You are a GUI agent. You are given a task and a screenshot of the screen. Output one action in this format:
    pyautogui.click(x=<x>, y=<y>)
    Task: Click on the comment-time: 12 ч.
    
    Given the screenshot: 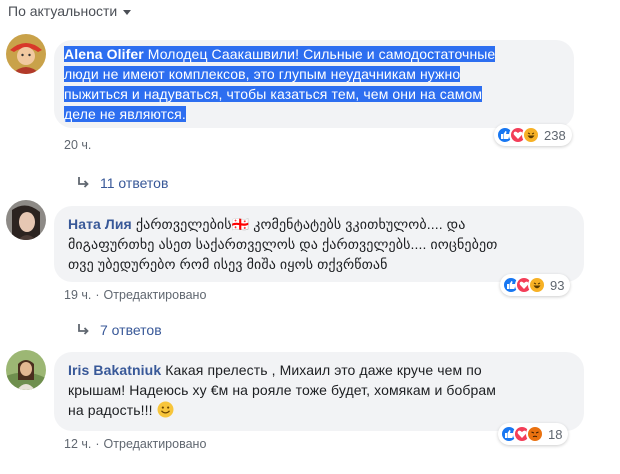 What is the action you would take?
    pyautogui.click(x=77, y=444)
    